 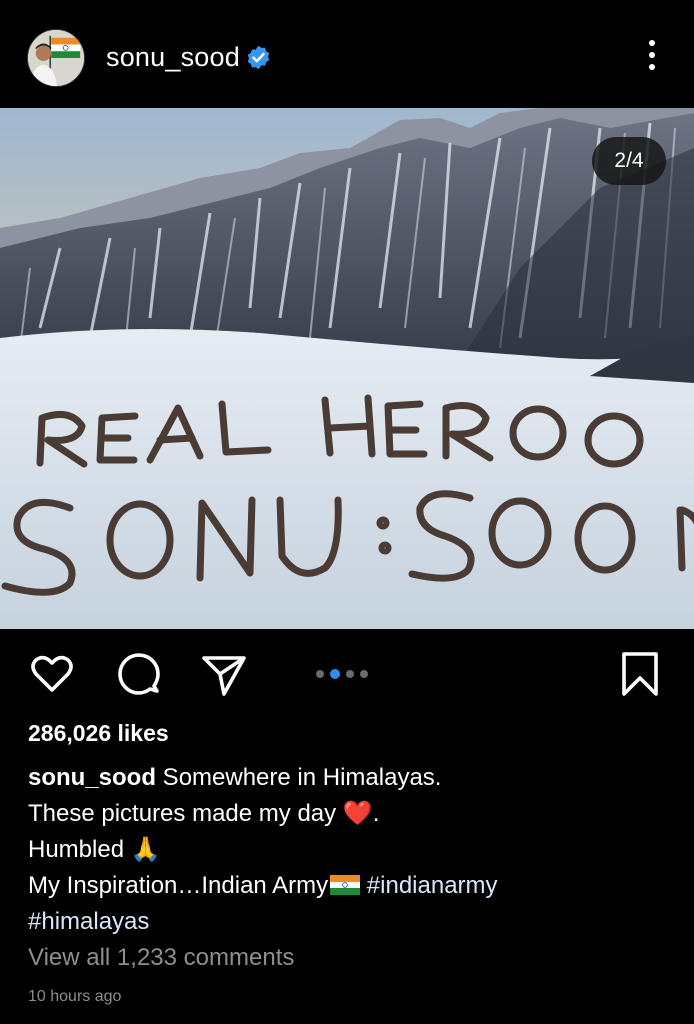 What do you see at coordinates (640, 674) in the screenshot?
I see `bookmark-icon` at bounding box center [640, 674].